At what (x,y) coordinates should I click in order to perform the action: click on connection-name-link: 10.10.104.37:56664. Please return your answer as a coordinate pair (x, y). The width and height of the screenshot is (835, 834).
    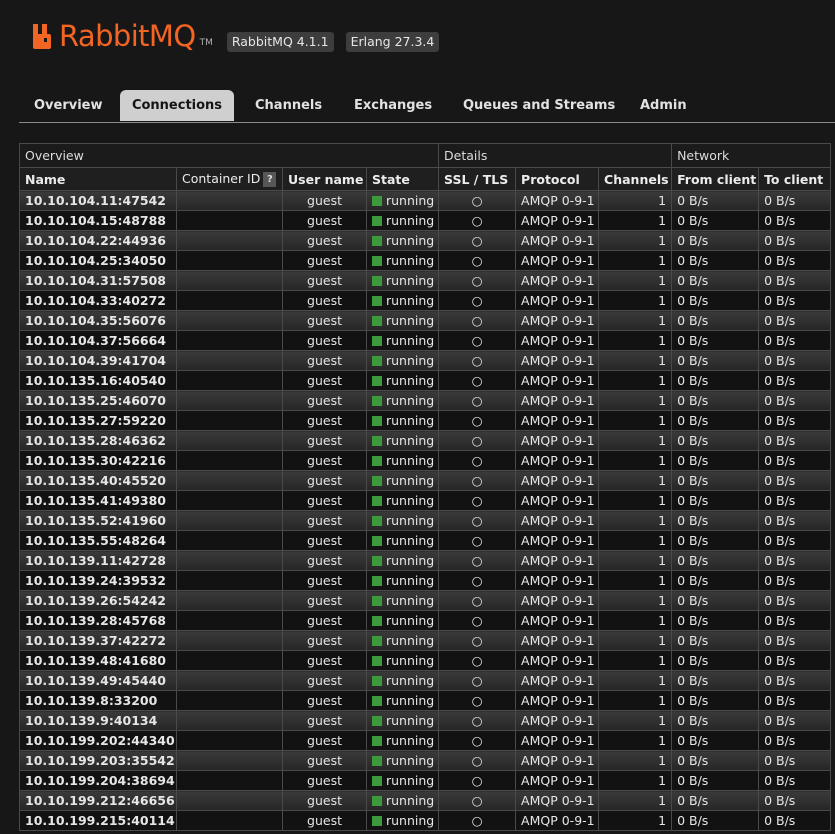
    Looking at the image, I should click on (98, 340).